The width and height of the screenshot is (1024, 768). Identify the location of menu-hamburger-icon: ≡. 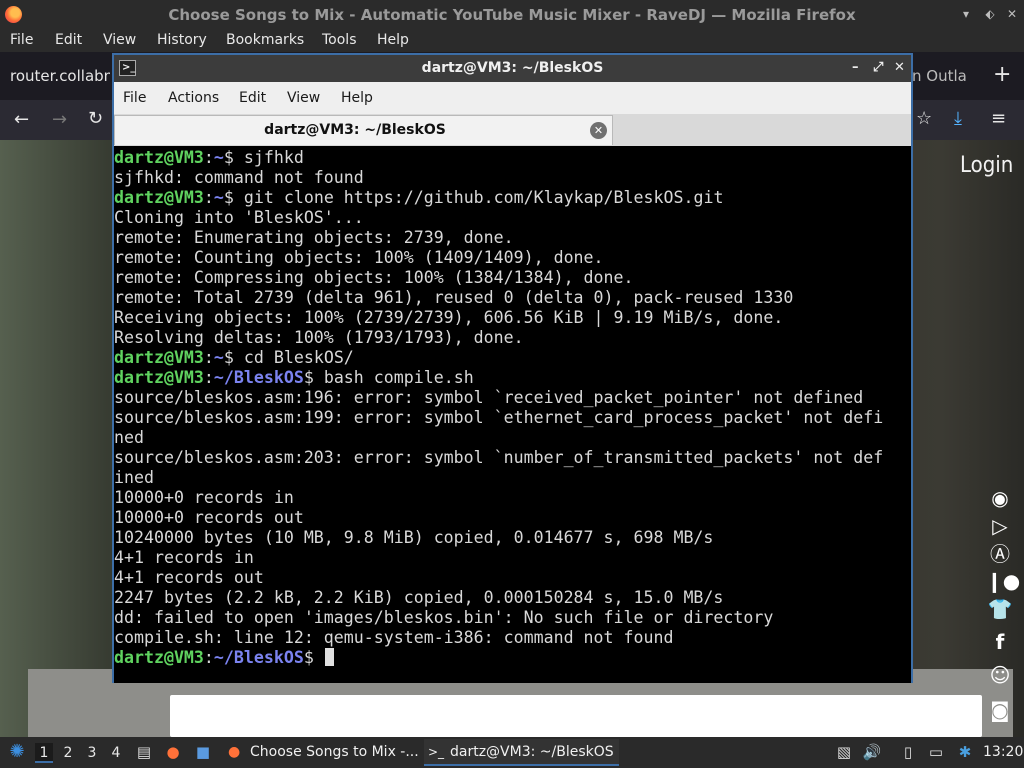
(998, 118).